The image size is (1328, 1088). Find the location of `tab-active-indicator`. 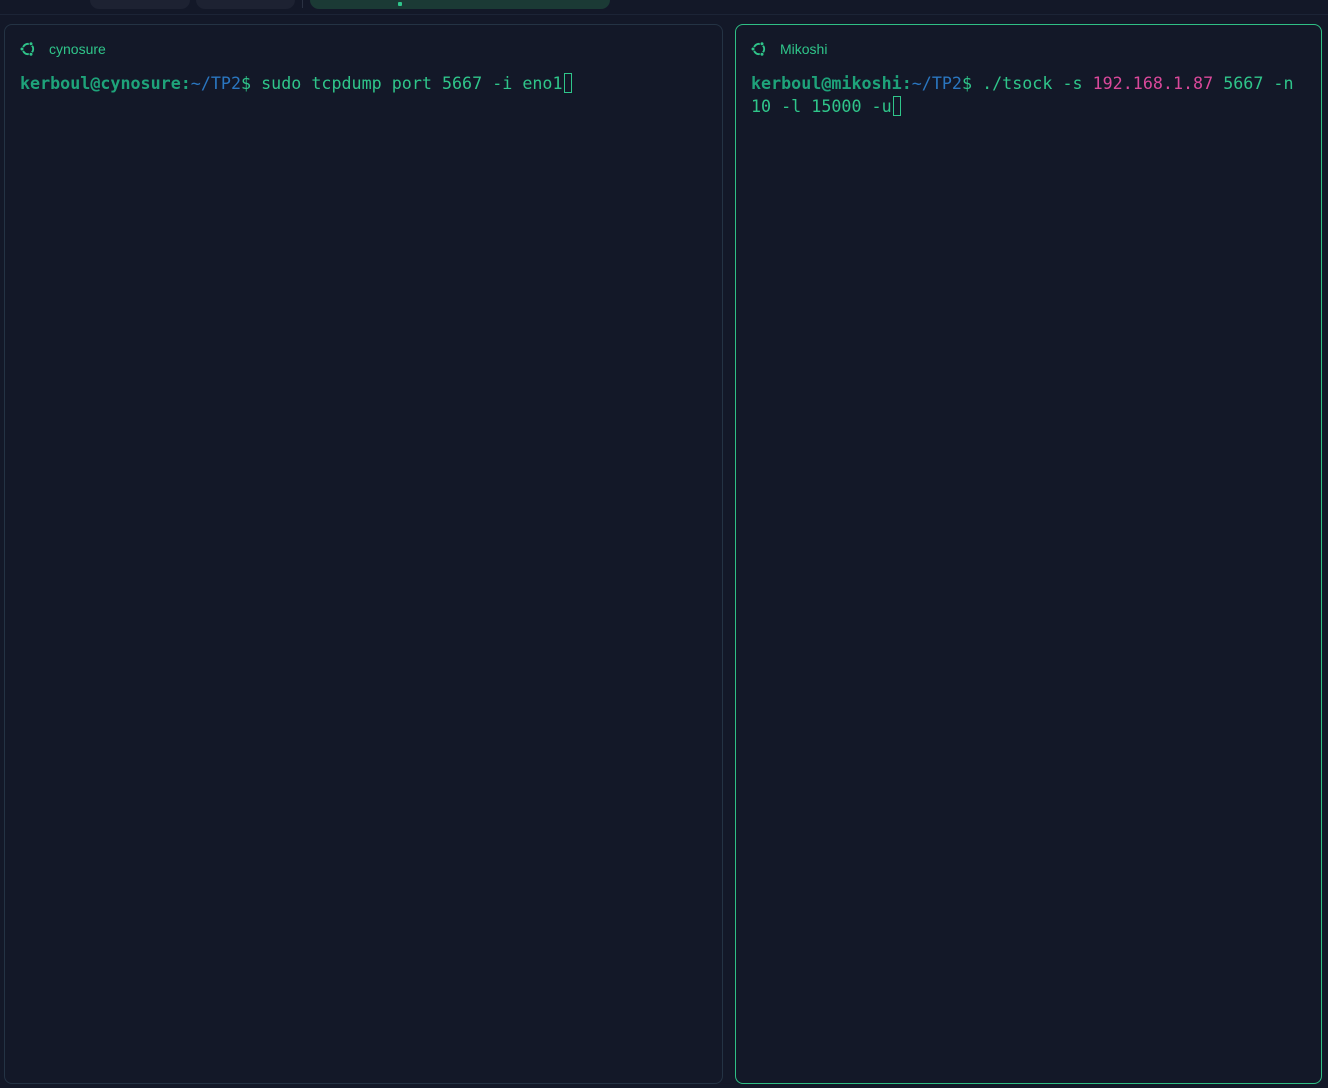

tab-active-indicator is located at coordinates (400, 4).